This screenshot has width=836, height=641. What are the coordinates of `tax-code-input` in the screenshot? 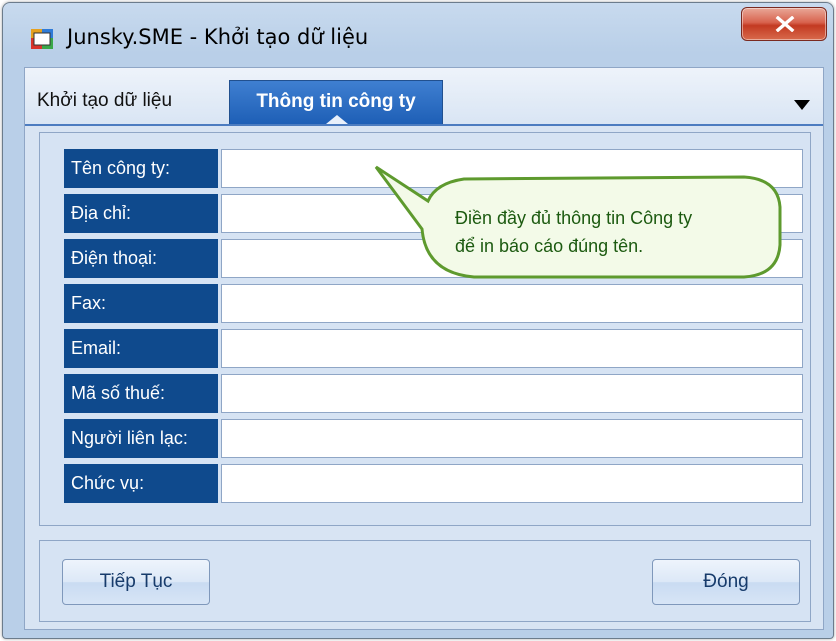 It's located at (512, 393).